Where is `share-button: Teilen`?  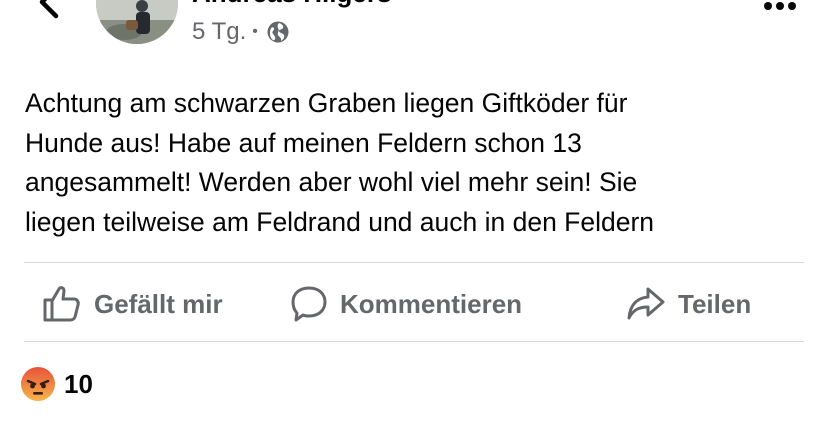 share-button: Teilen is located at coordinates (688, 304).